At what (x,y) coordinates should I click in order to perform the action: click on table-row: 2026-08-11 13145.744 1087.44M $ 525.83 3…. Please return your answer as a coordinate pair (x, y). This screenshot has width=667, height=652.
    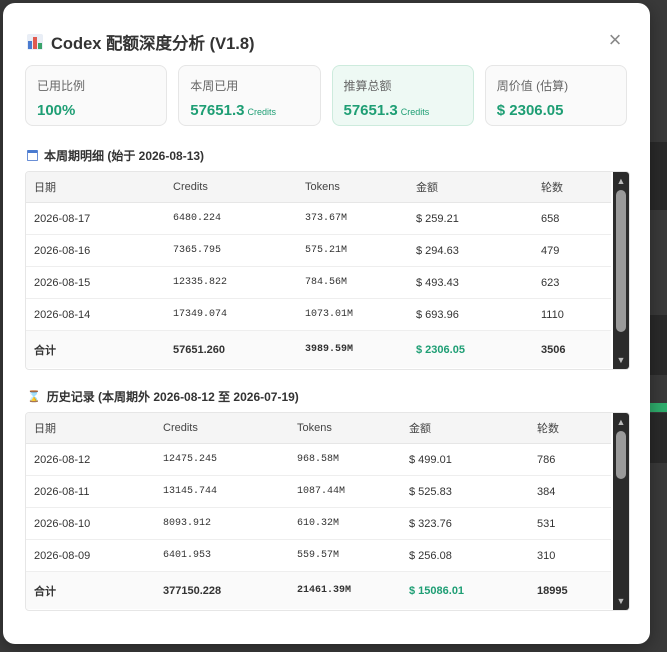
    Looking at the image, I should click on (318, 491).